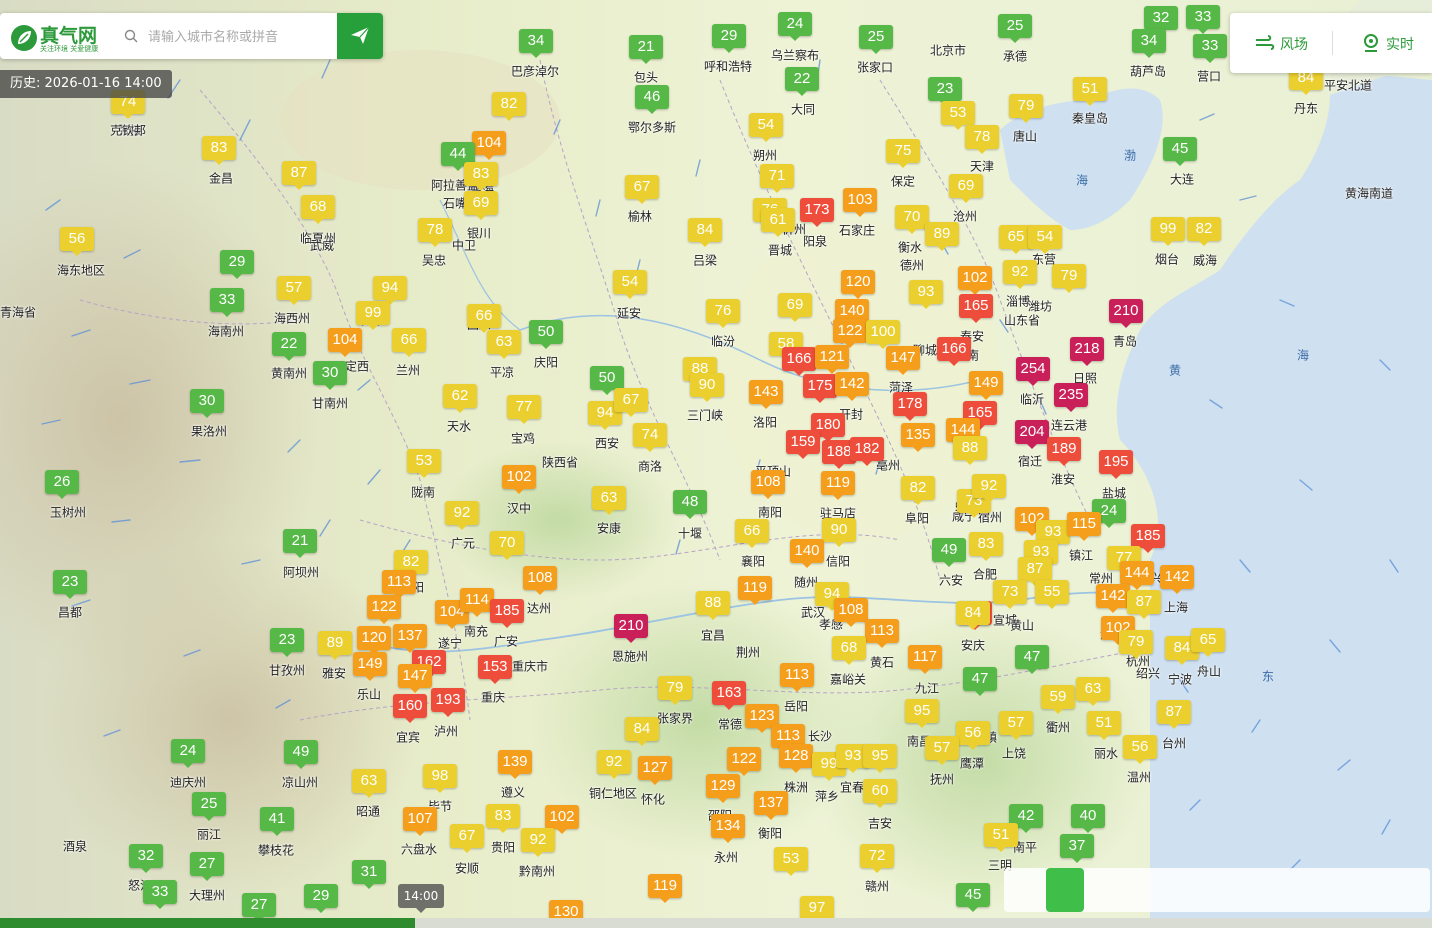  I want to click on aqi-marker: 140, so click(807, 553).